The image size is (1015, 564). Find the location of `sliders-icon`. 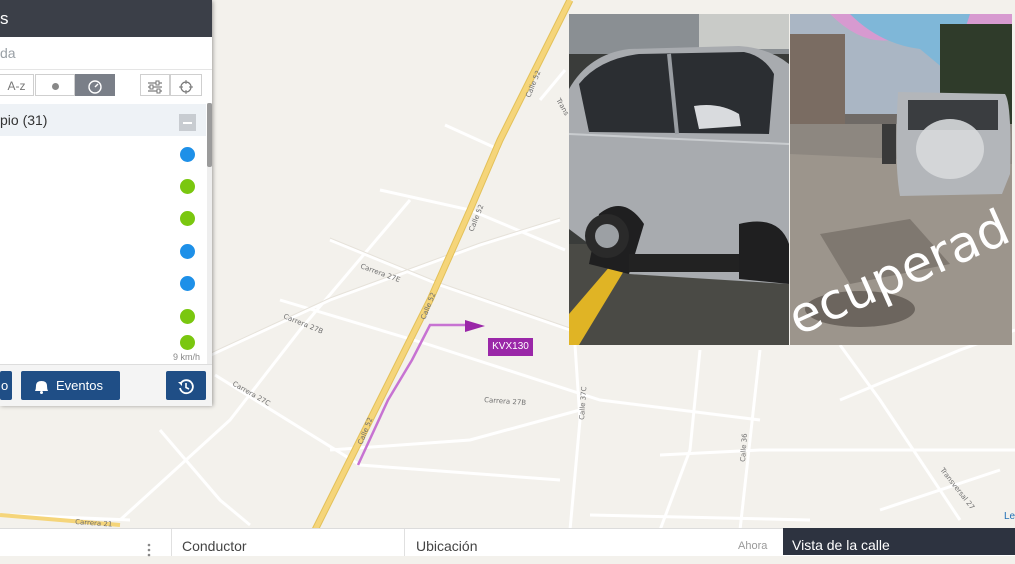

sliders-icon is located at coordinates (155, 87).